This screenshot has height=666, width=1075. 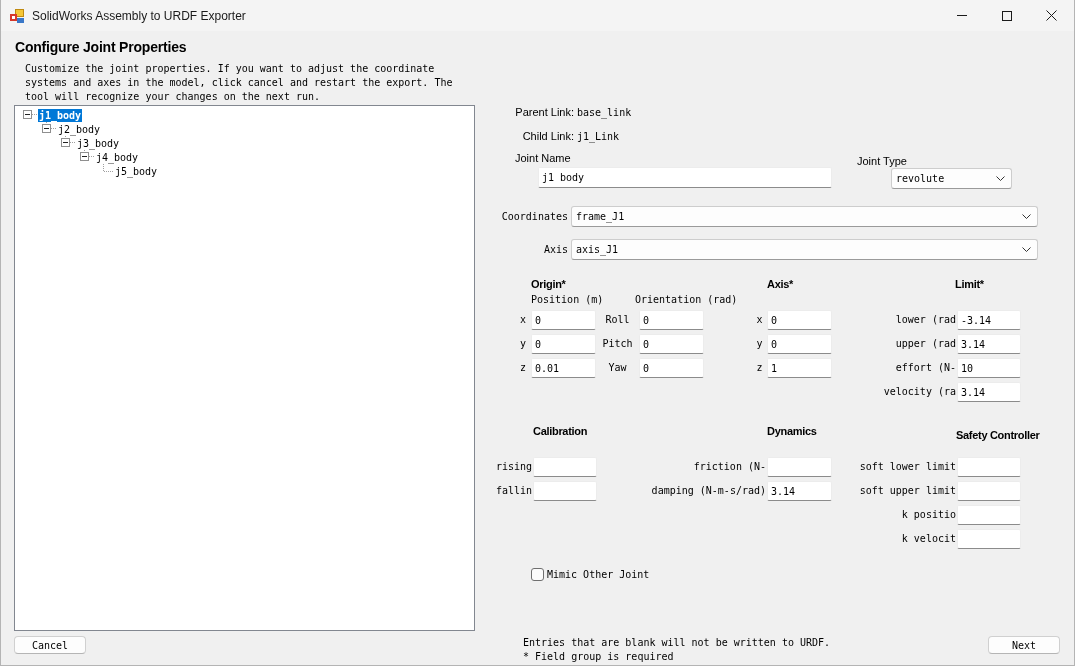 What do you see at coordinates (1024, 645) in the screenshot?
I see `next-button: Next` at bounding box center [1024, 645].